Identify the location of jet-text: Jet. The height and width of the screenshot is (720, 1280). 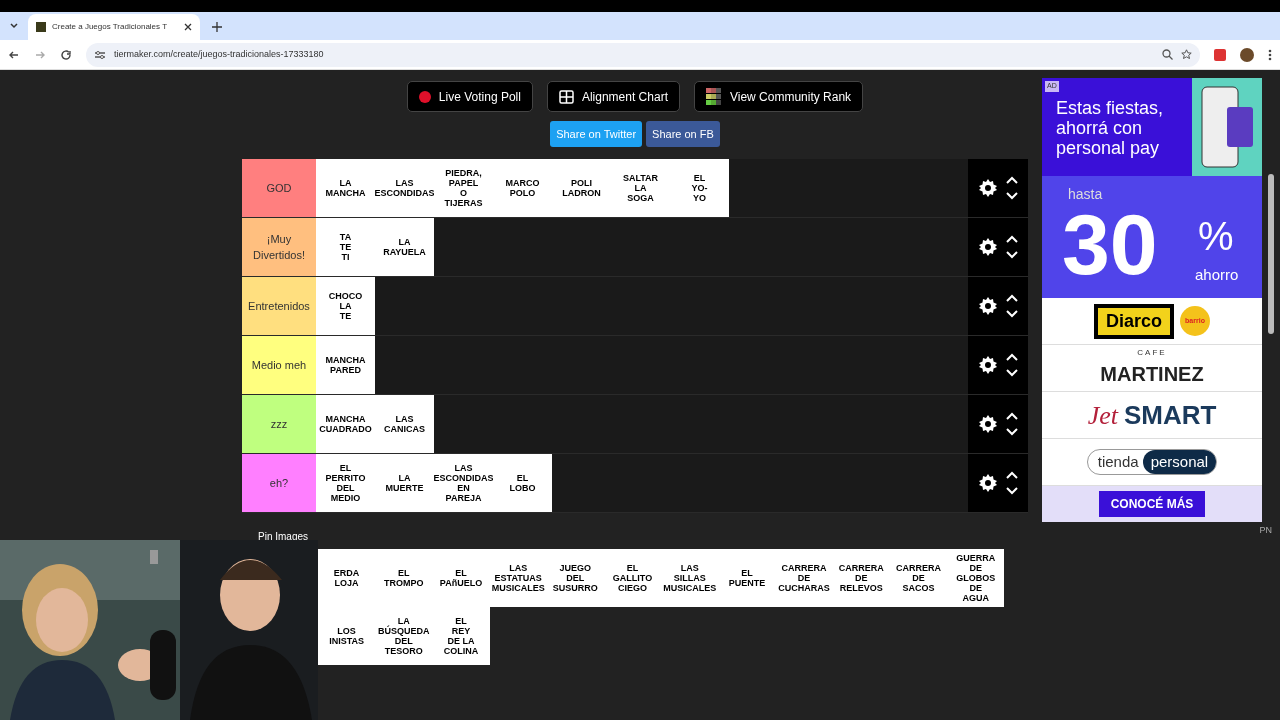
(1102, 415).